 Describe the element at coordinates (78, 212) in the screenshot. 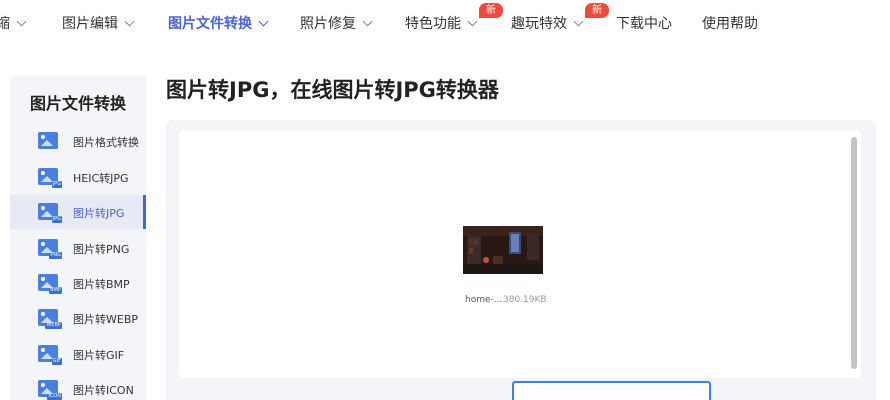

I see `sidebar-item-image-to-jpg: JPG 图片转JPG` at that location.